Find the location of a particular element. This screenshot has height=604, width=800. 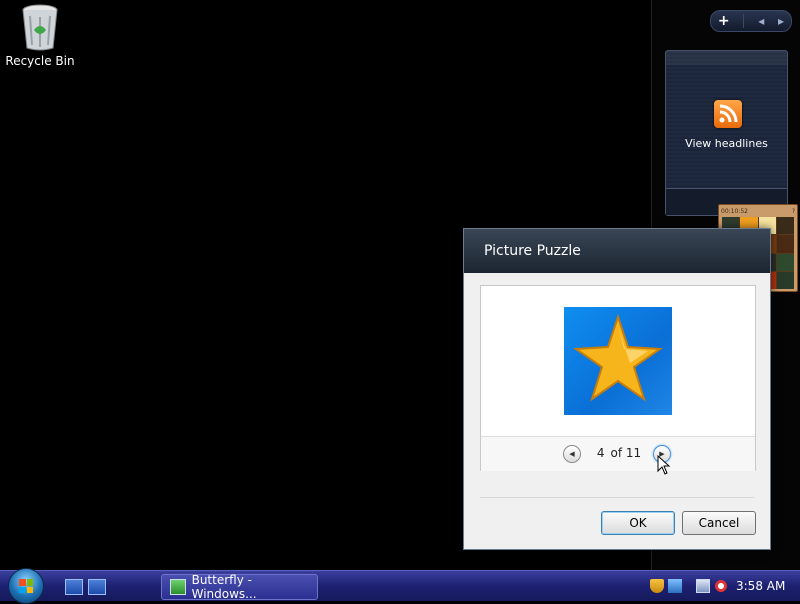

switch-windows-icon is located at coordinates (97, 587).